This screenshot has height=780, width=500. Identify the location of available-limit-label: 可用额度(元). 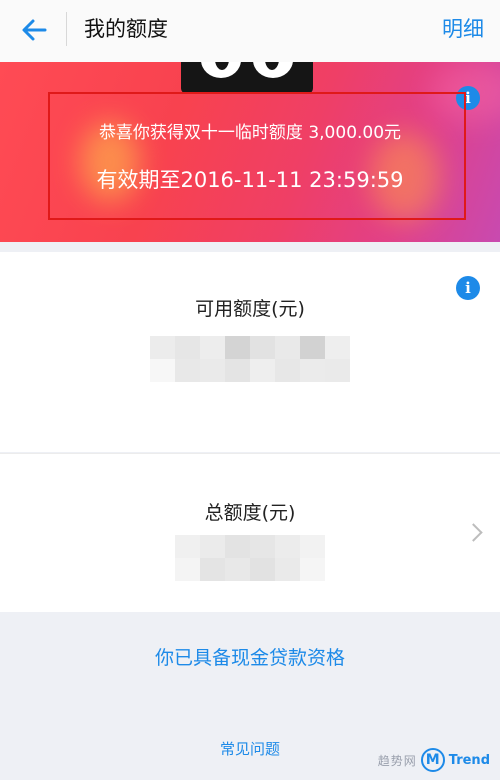
(250, 309).